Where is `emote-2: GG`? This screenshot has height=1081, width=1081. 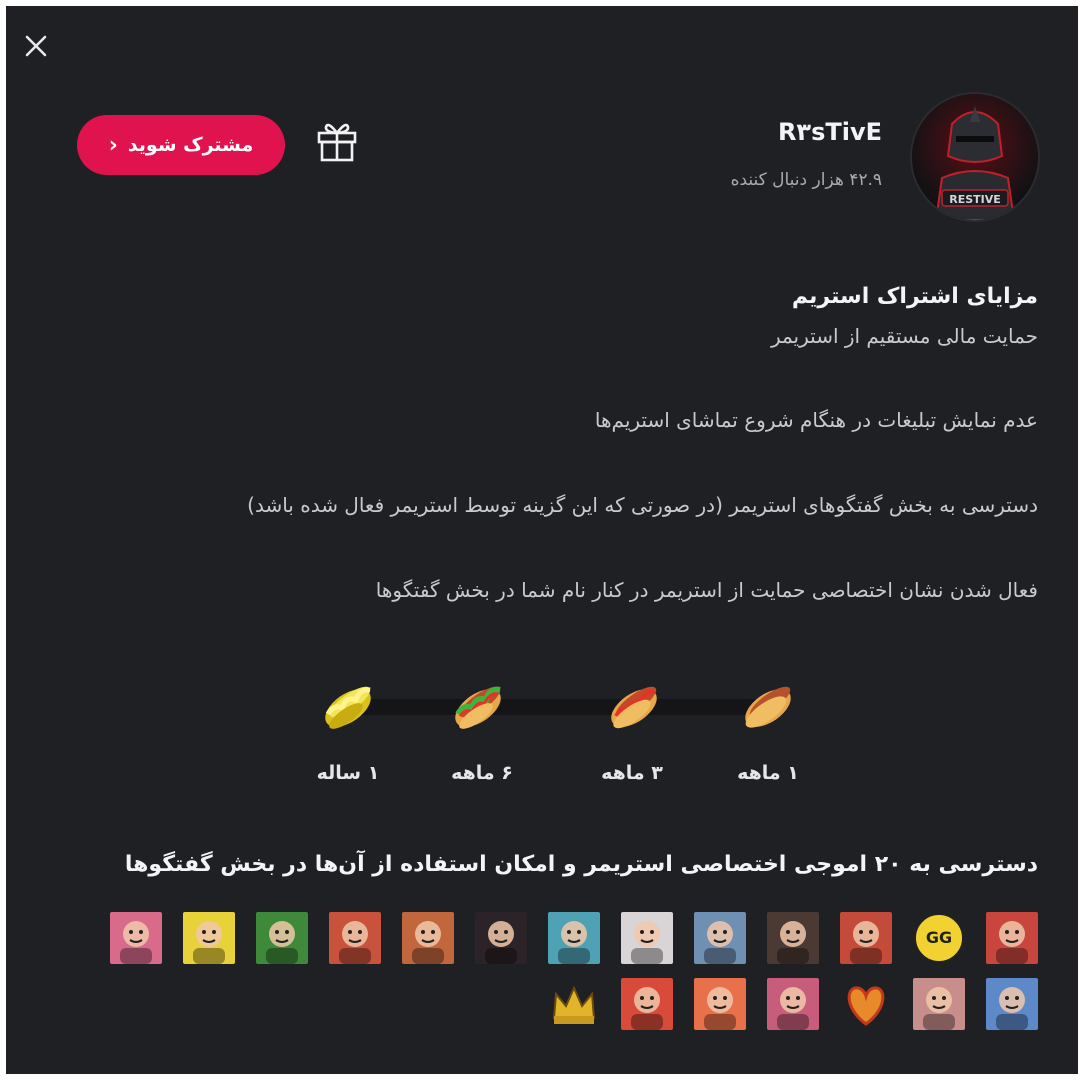 emote-2: GG is located at coordinates (939, 938).